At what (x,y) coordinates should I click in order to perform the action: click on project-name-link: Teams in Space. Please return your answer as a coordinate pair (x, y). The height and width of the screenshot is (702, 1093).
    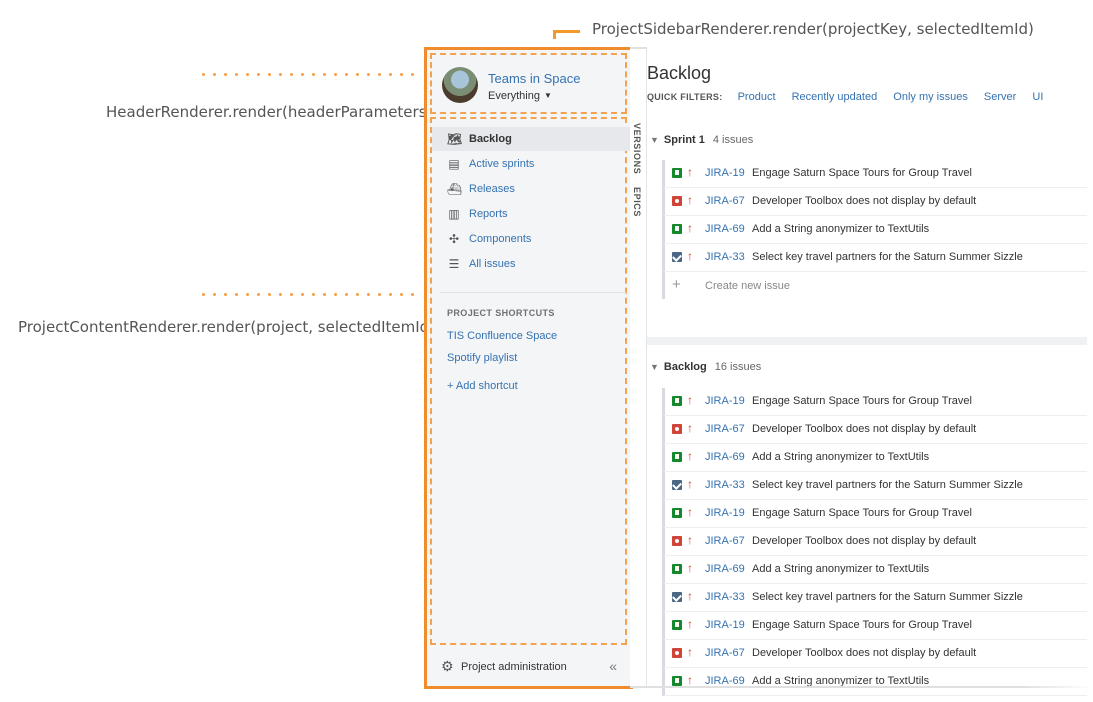
    Looking at the image, I should click on (534, 78).